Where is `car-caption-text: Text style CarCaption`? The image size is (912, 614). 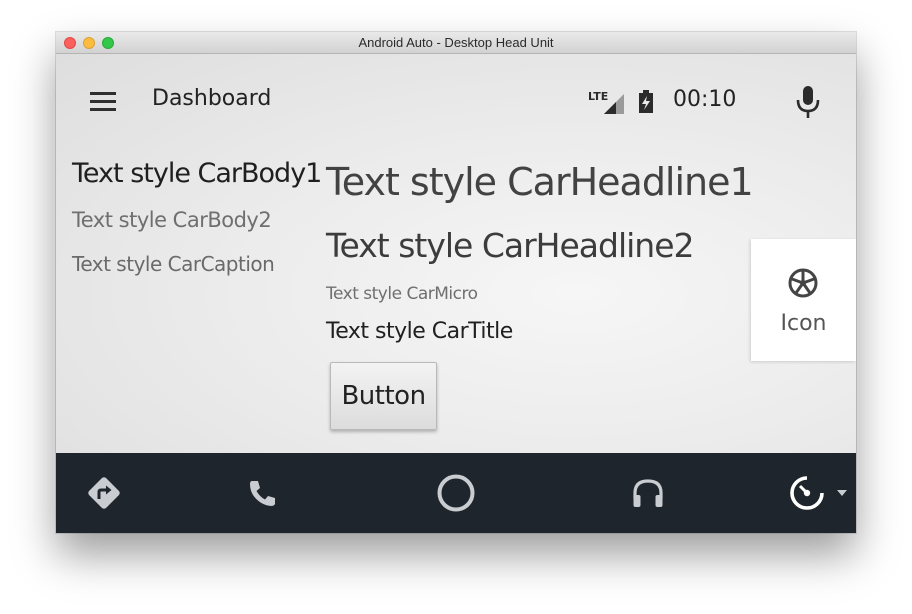
car-caption-text: Text style CarCaption is located at coordinates (173, 264).